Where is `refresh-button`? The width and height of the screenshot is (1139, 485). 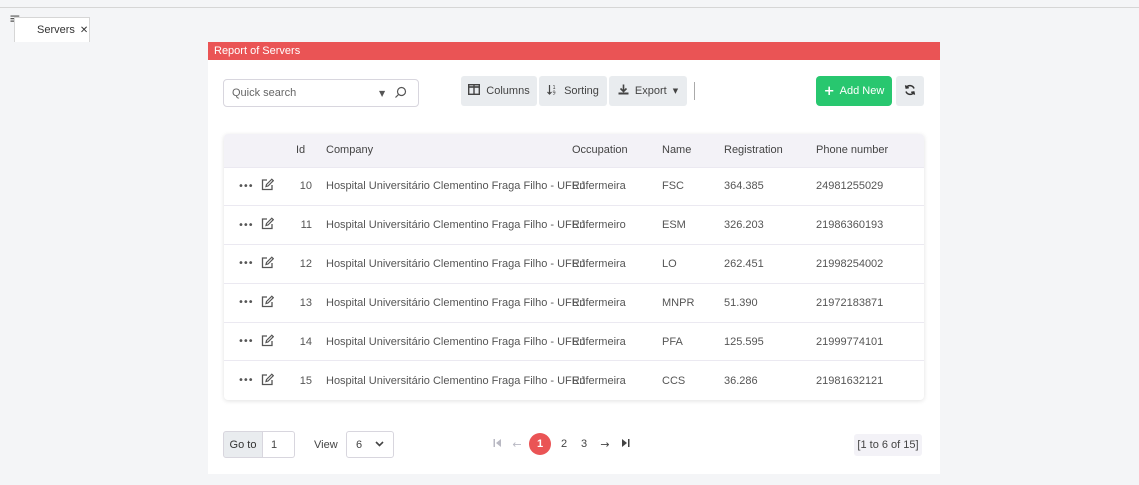
refresh-button is located at coordinates (910, 91).